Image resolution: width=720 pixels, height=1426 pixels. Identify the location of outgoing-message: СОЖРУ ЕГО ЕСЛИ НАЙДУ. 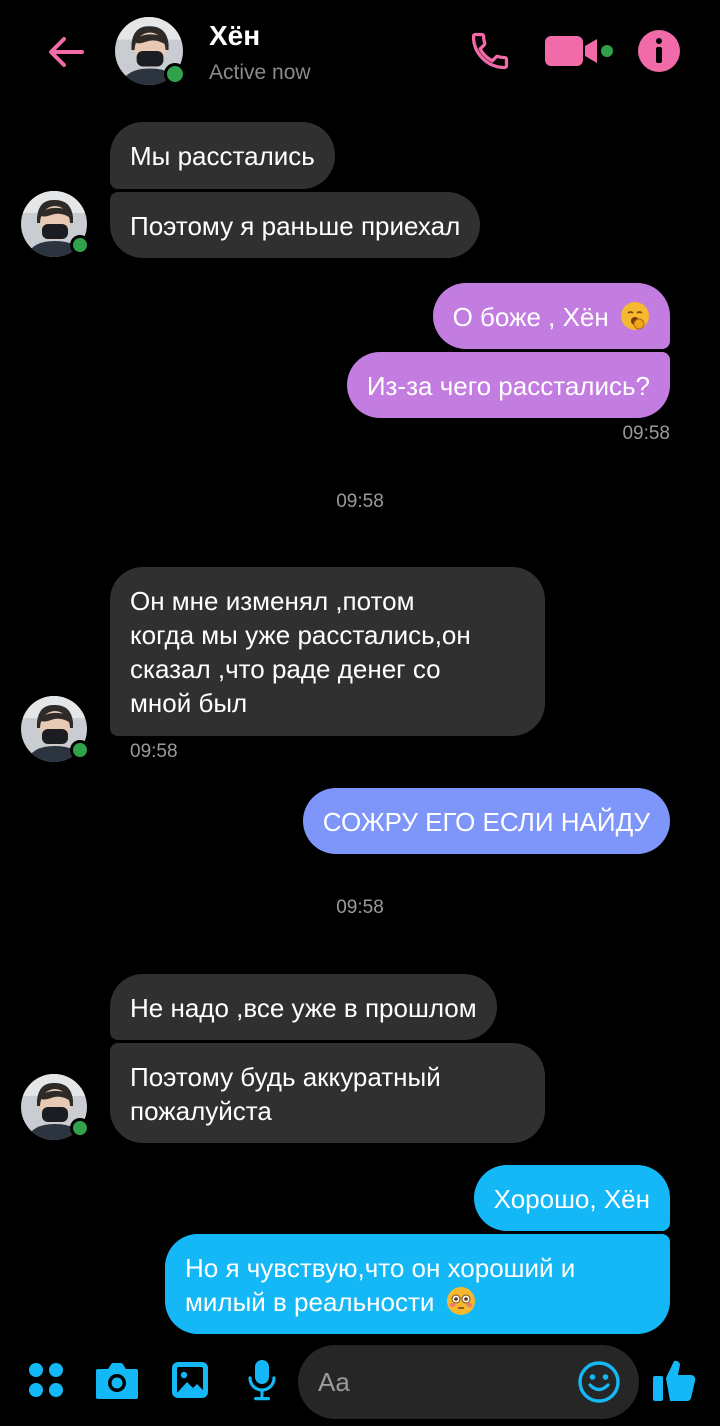
(486, 821).